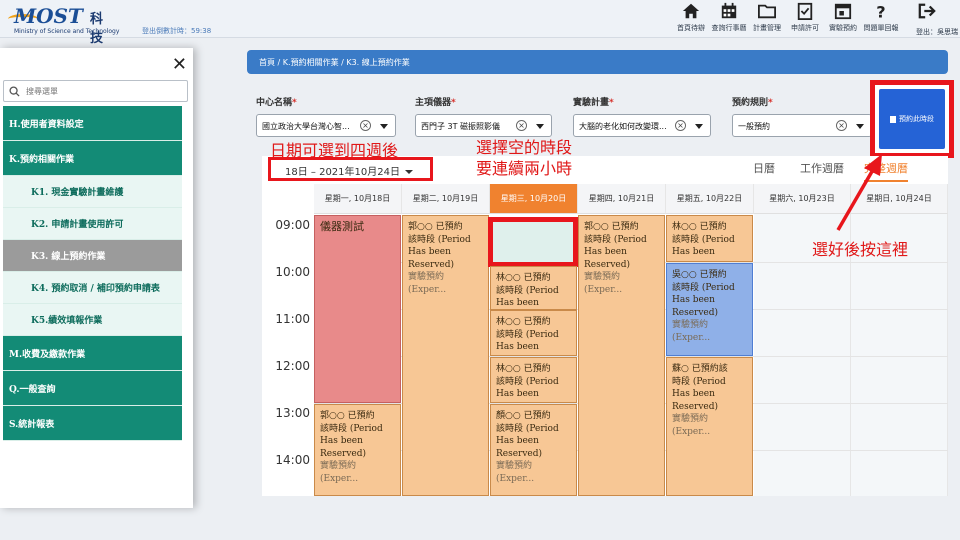 Image resolution: width=960 pixels, height=540 pixels. What do you see at coordinates (92, 320) in the screenshot?
I see `menu-item-k5: K5.績效填報作業` at bounding box center [92, 320].